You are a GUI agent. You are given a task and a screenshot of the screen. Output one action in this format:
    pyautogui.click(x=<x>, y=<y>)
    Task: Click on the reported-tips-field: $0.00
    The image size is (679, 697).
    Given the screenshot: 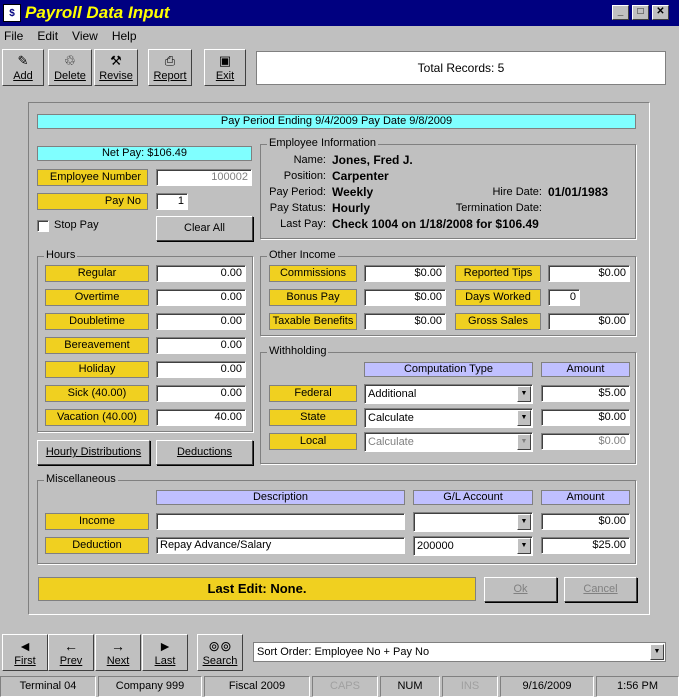 What is the action you would take?
    pyautogui.click(x=589, y=273)
    